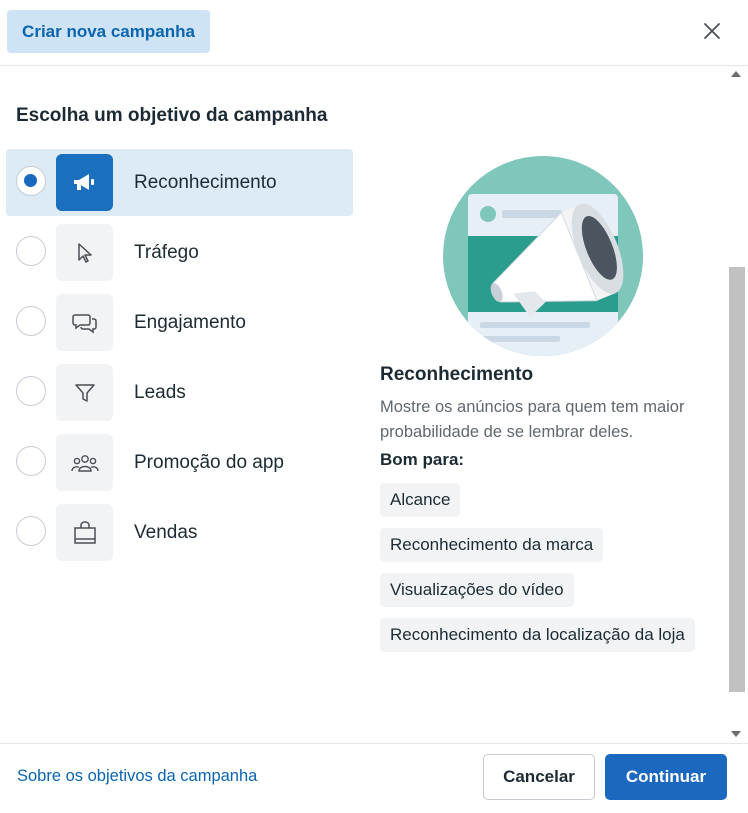 This screenshot has height=813, width=748. Describe the element at coordinates (666, 777) in the screenshot. I see `continue-button: Continuar` at that location.